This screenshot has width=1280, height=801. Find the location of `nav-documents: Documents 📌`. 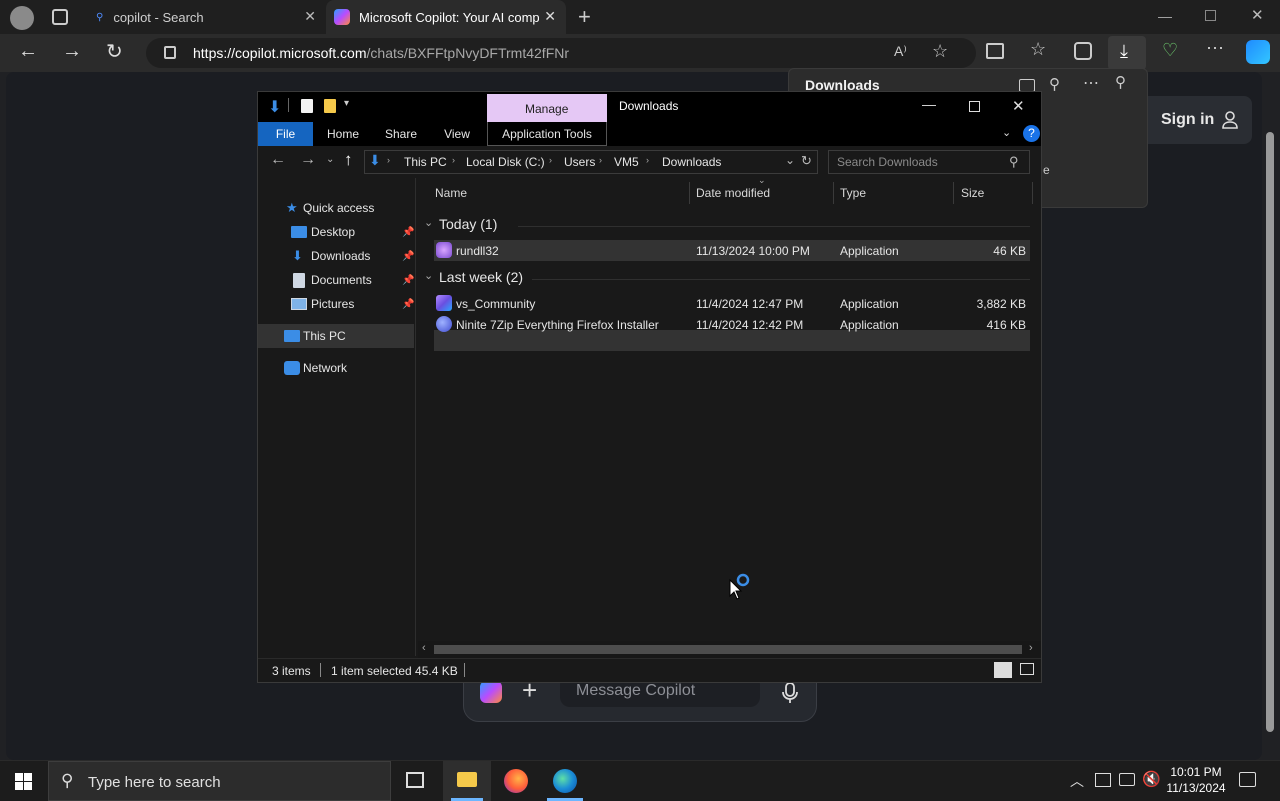

nav-documents: Documents 📌 is located at coordinates (336, 280).